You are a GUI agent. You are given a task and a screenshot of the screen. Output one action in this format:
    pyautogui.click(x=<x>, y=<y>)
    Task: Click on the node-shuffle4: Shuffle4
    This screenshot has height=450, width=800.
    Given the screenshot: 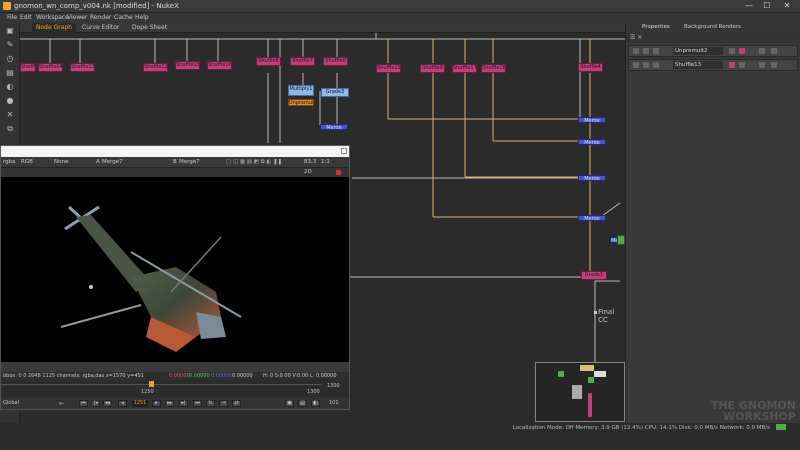 What is the action you would take?
    pyautogui.click(x=590, y=67)
    